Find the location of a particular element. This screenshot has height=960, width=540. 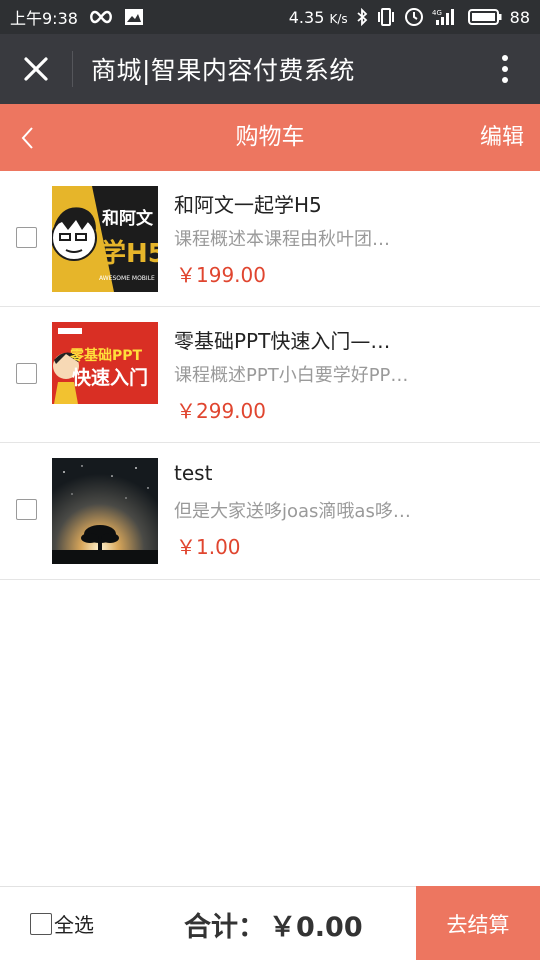

network-speed: 4.35 K/s is located at coordinates (318, 17).